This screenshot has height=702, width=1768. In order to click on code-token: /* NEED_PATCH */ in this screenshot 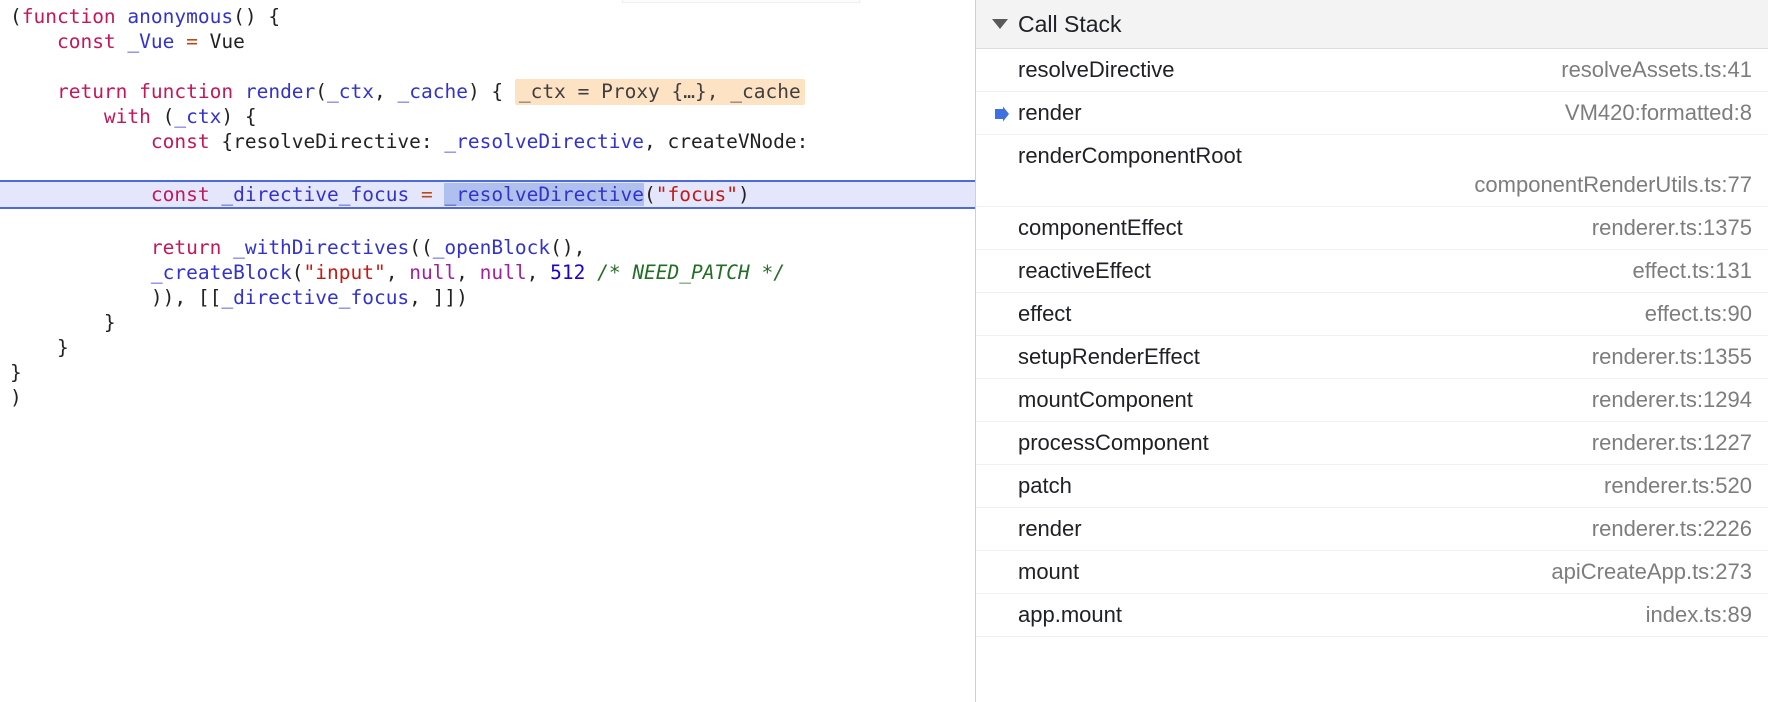, I will do `click(691, 272)`.